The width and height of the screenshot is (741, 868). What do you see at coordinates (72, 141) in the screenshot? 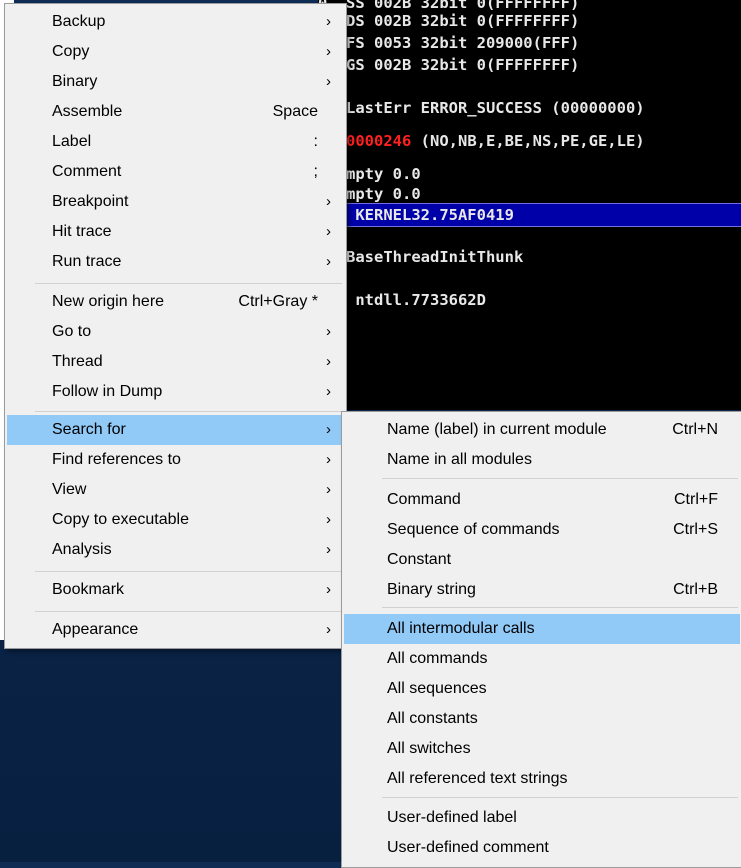
I see `menu-item-label: Label` at bounding box center [72, 141].